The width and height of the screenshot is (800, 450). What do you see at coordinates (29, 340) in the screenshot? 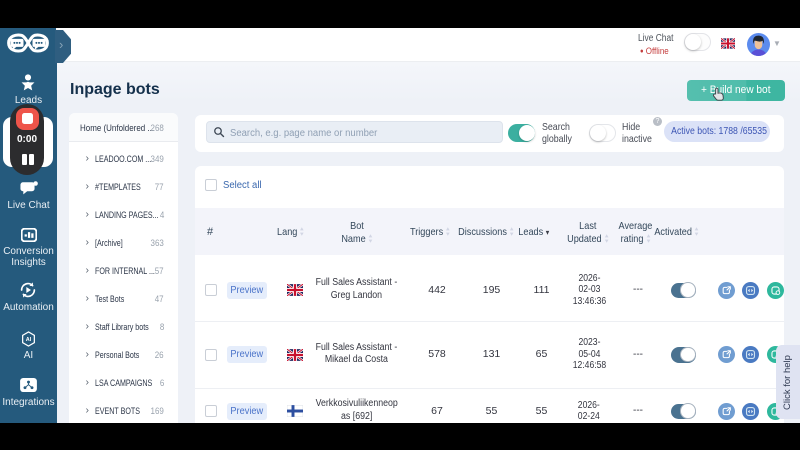
I see `svg-text: AI` at bounding box center [29, 340].